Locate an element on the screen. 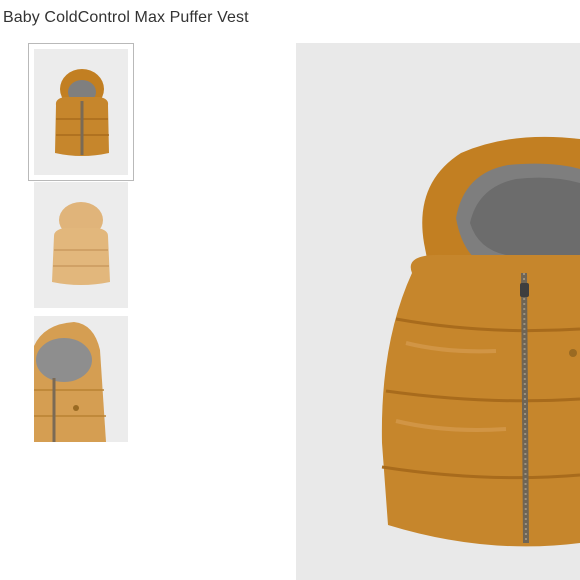 The width and height of the screenshot is (580, 580). vest-detail-image is located at coordinates (81, 379).